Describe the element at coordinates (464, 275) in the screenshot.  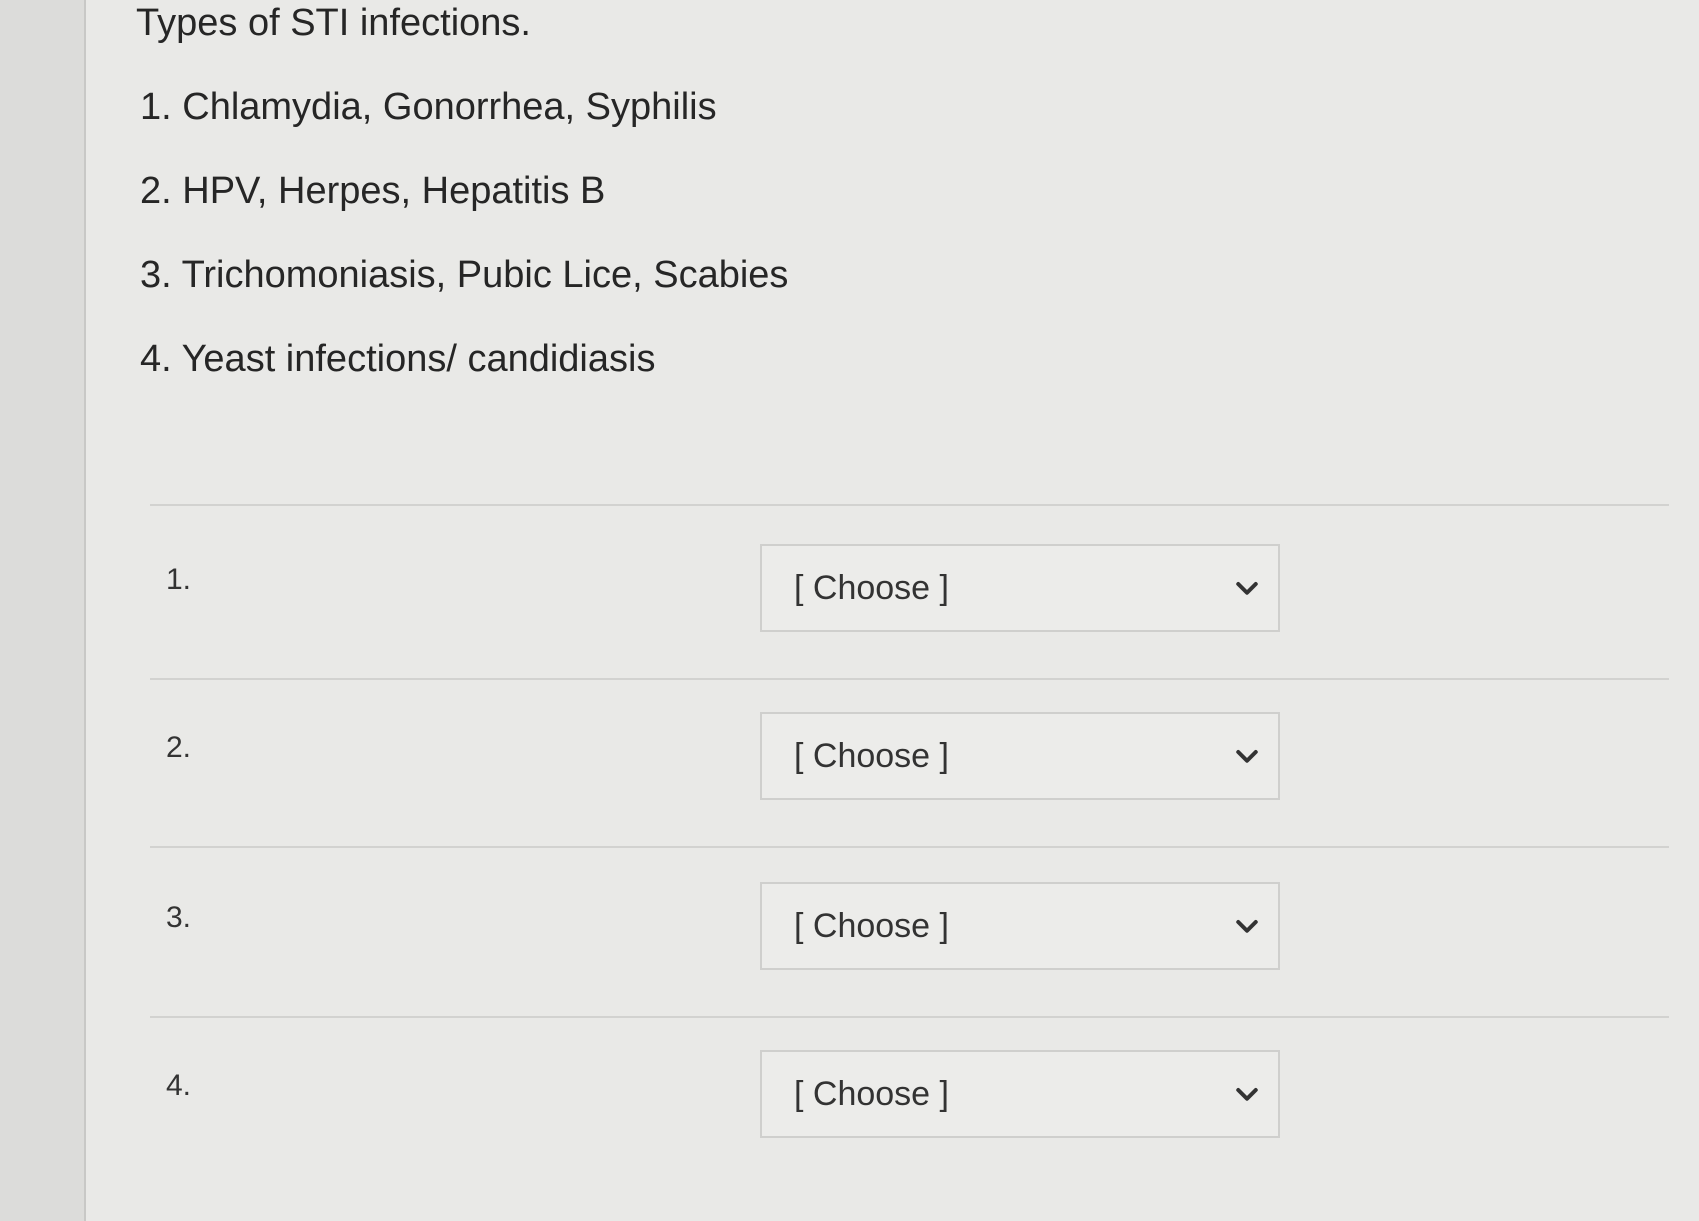
I see `option-text-3: 3. Trichomoniasis, Pubic Lice, Scabies` at that location.